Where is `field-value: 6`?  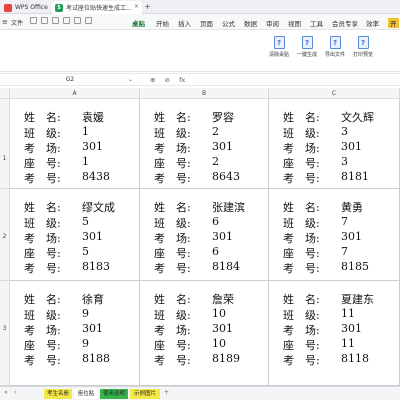
field-value: 6 is located at coordinates (215, 221).